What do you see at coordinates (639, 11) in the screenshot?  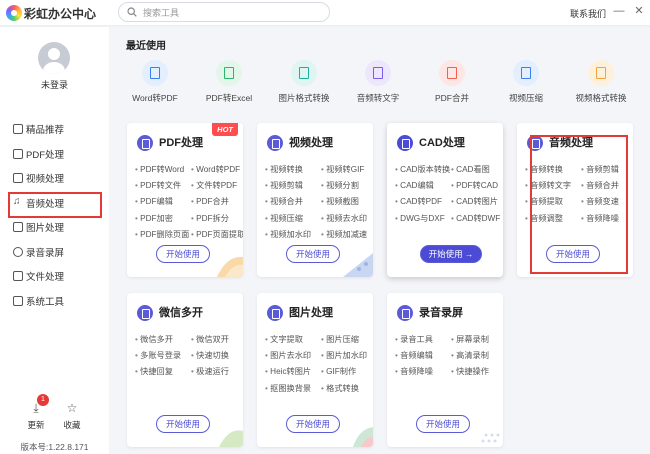 I see `close-button: ✕` at bounding box center [639, 11].